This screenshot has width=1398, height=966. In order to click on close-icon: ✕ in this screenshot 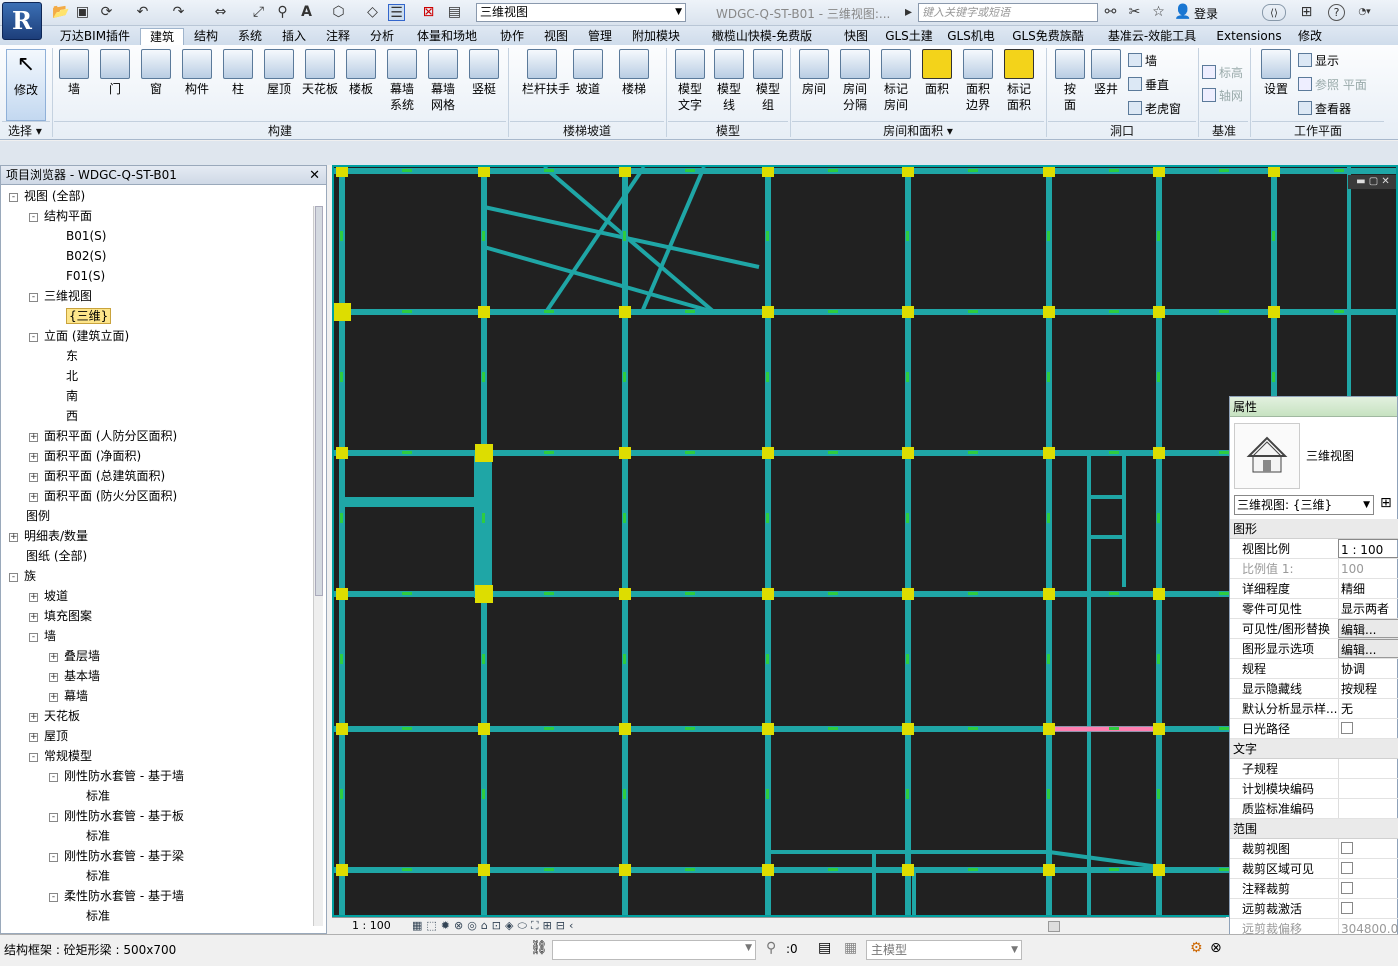, I will do `click(314, 175)`.